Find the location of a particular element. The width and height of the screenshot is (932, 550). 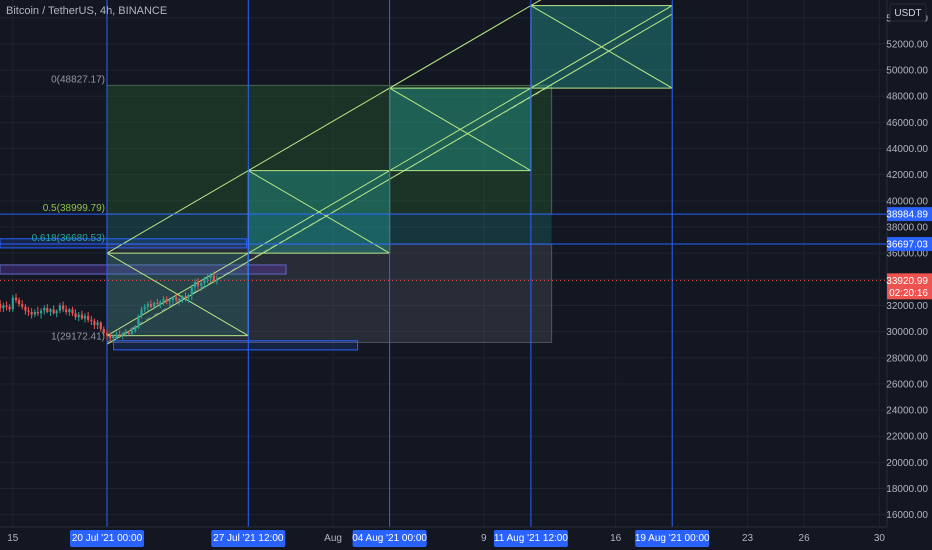

time-tick-label: 16 is located at coordinates (616, 538).